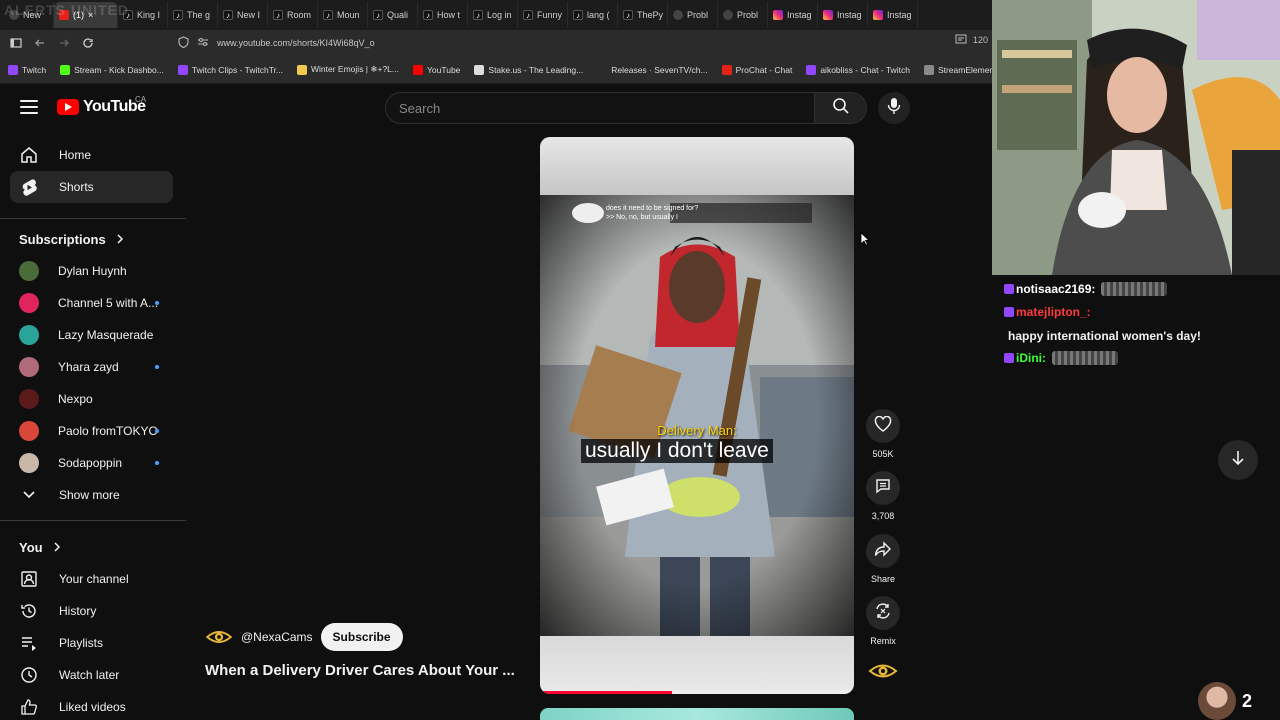  What do you see at coordinates (27, 69) in the screenshot?
I see `bookmark-item: Twitch` at bounding box center [27, 69].